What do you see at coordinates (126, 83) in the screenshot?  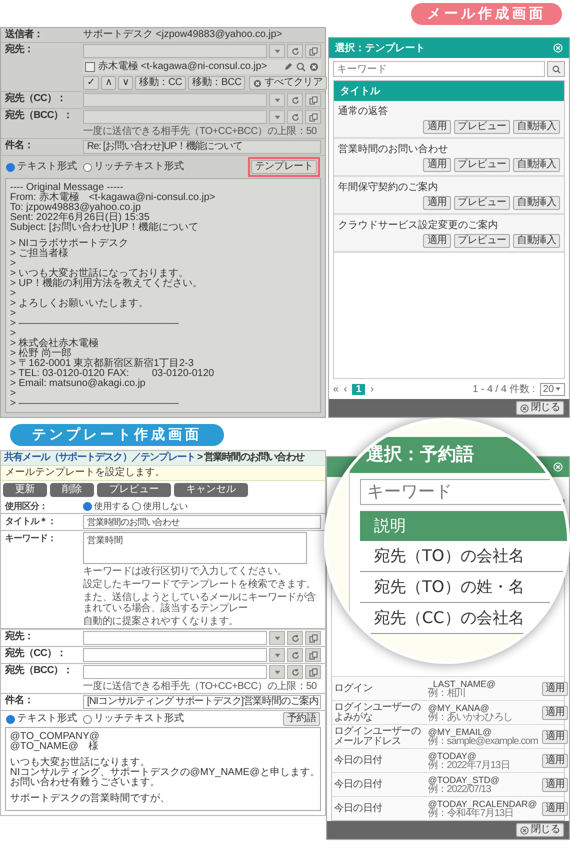 I see `recipient-action-button: ∨` at bounding box center [126, 83].